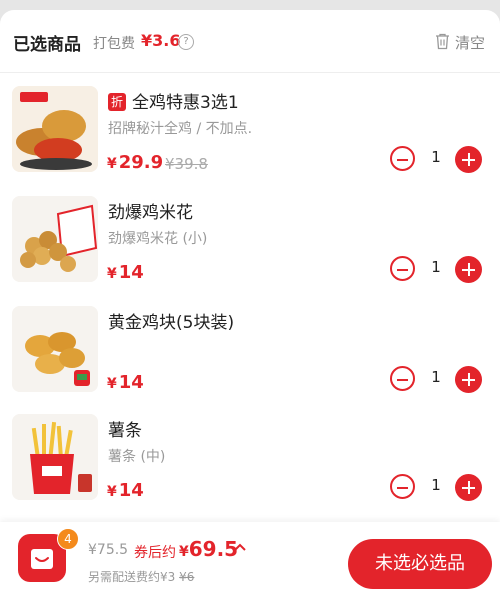 The height and width of the screenshot is (598, 500). What do you see at coordinates (420, 564) in the screenshot?
I see `checkout-button: 未选必选品` at bounding box center [420, 564].